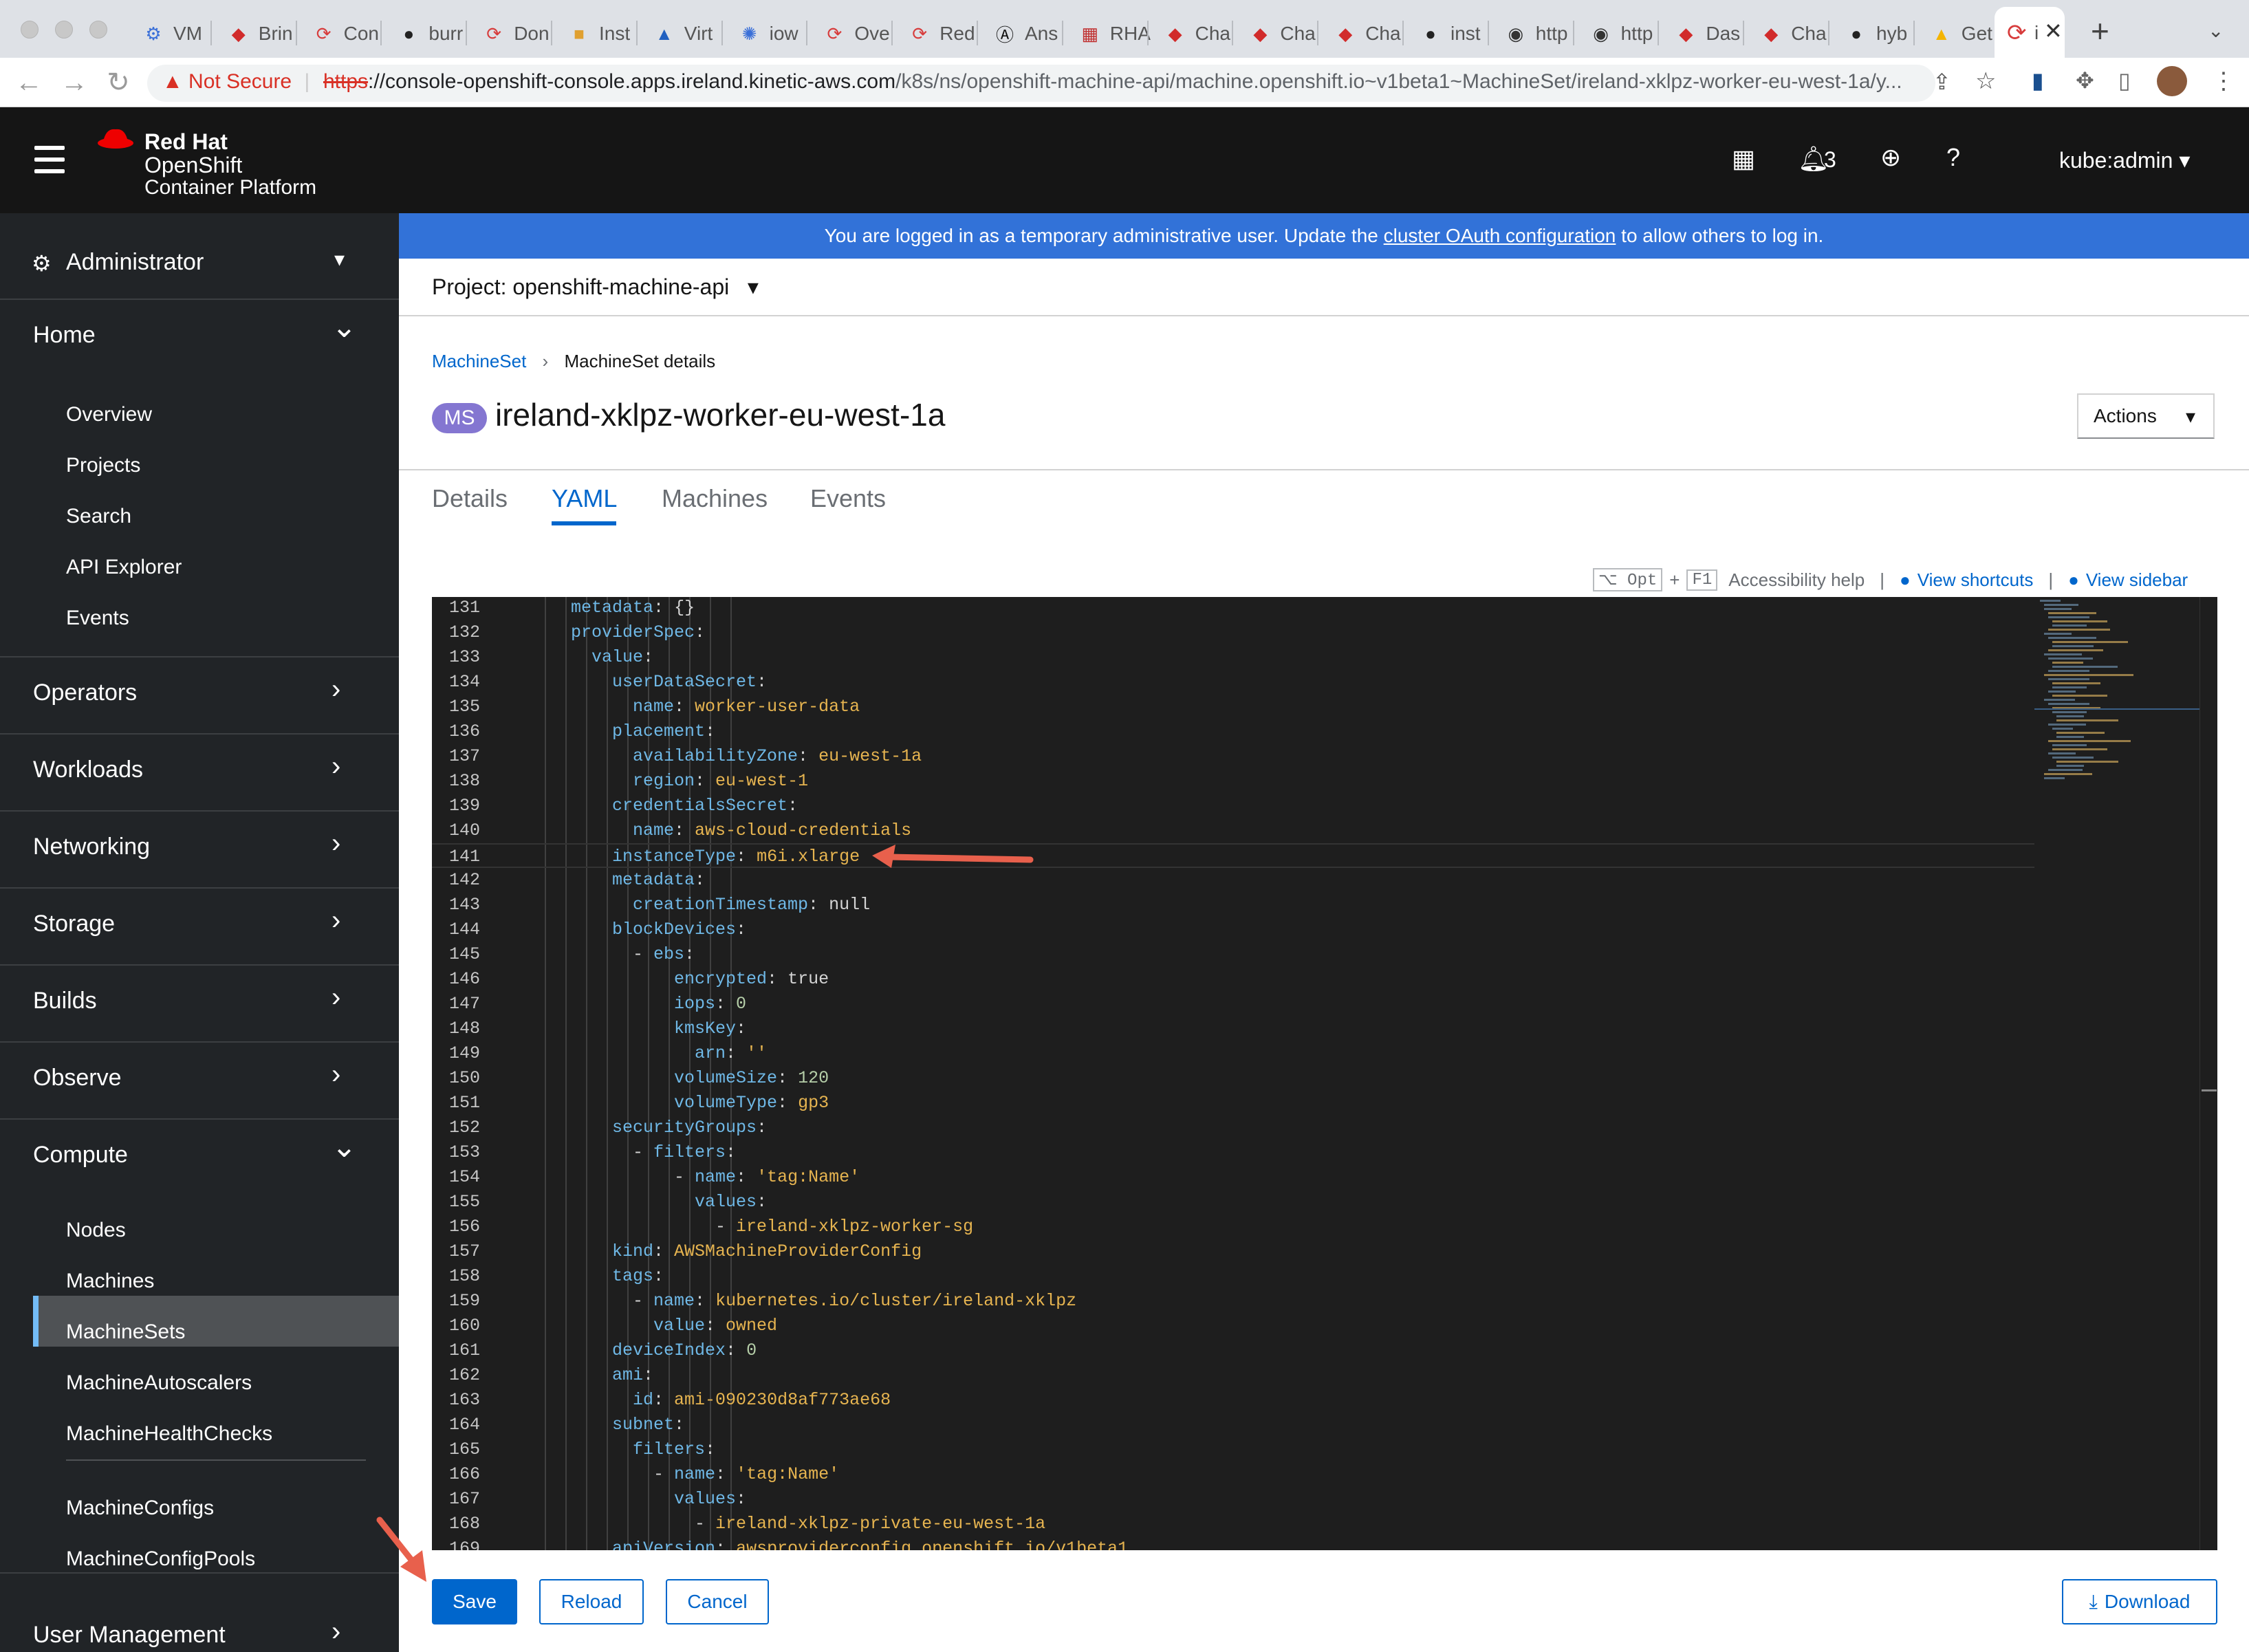 This screenshot has height=1652, width=2249. Describe the element at coordinates (1233, 1227) in the screenshot. I see `code-line: 156 - ireland-xklpz-worker-sg` at that location.